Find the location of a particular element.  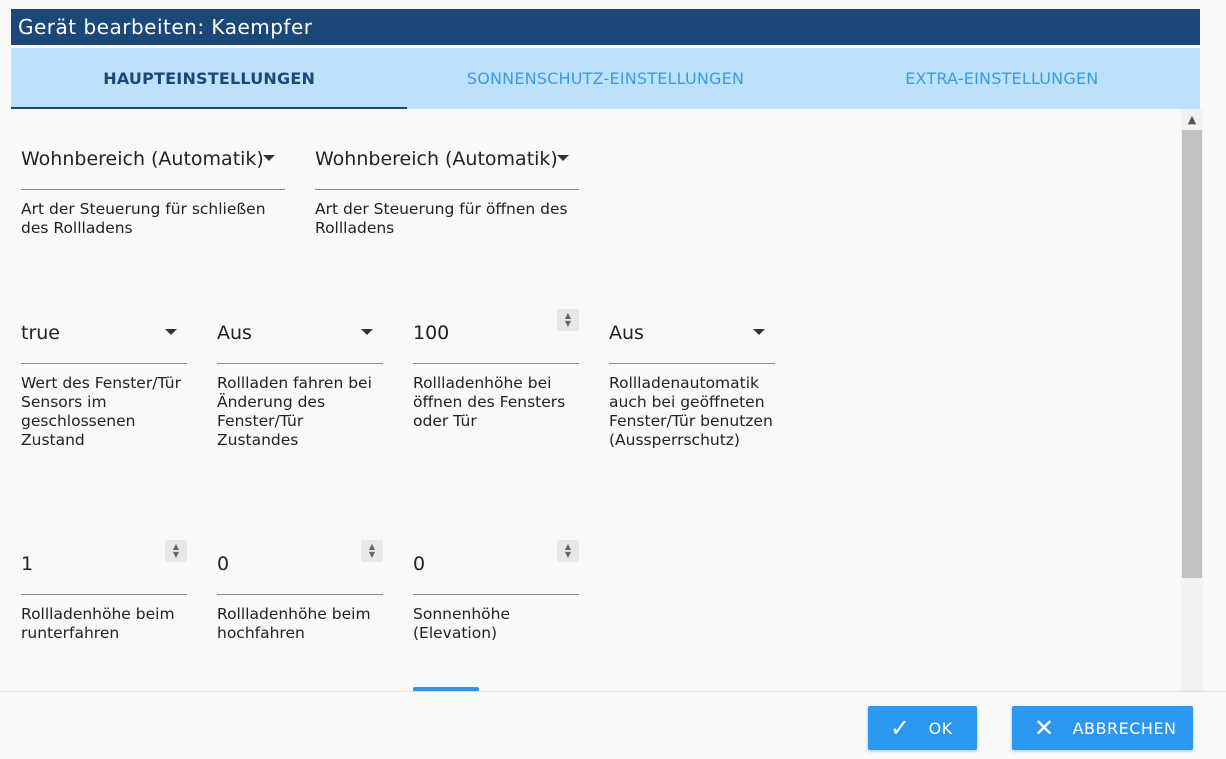

tab-extra-einstellungen: EXTRA-EINSTELLUNGEN is located at coordinates (1002, 78).